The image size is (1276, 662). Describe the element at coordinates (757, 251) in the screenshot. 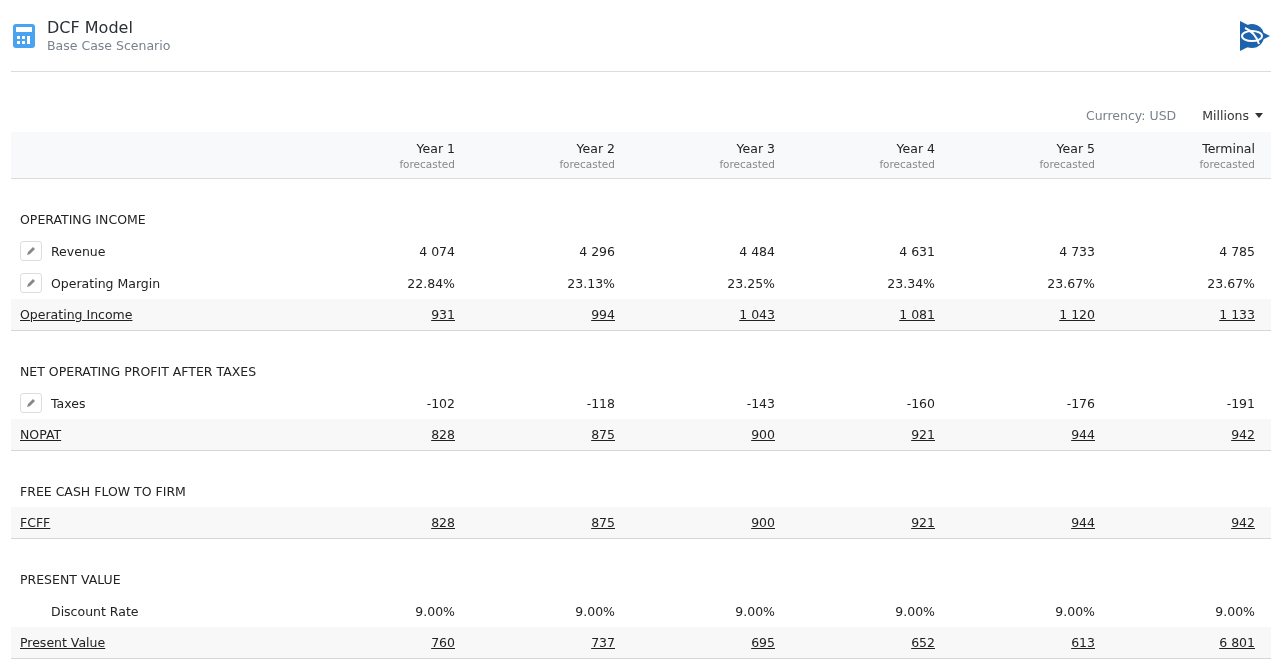

I see `table-cell-text: 4 484` at that location.